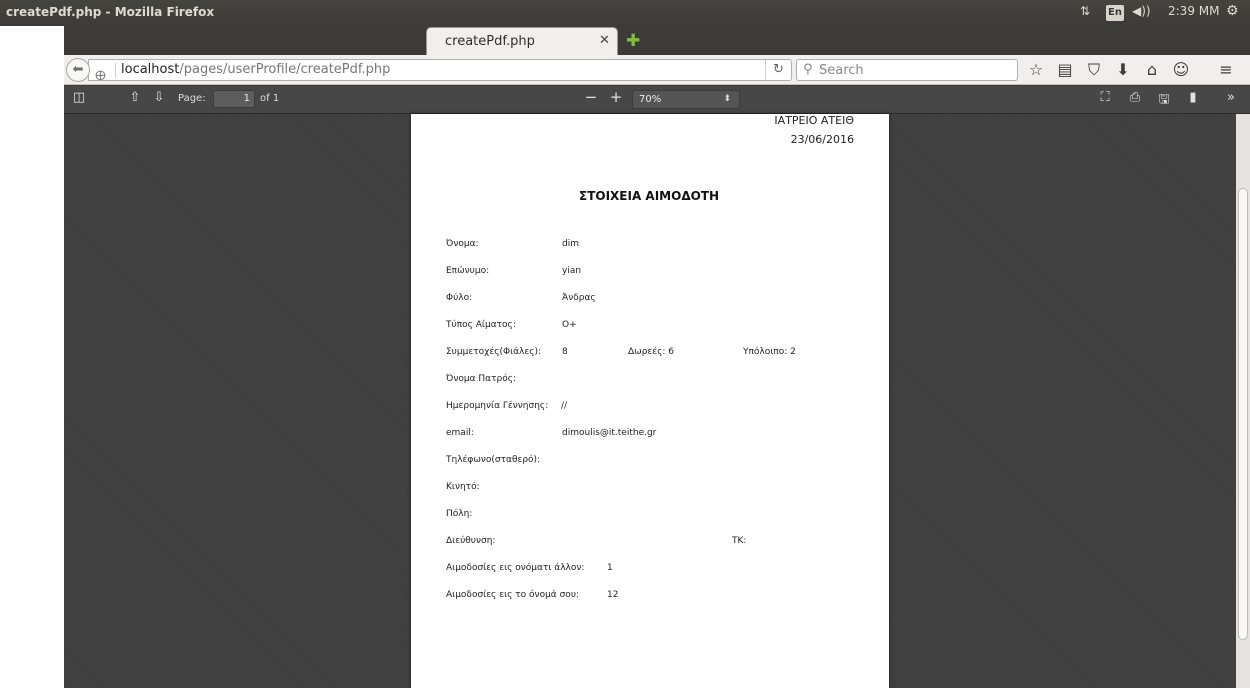  I want to click on bookmark-star-icon: ☆, so click(1036, 69).